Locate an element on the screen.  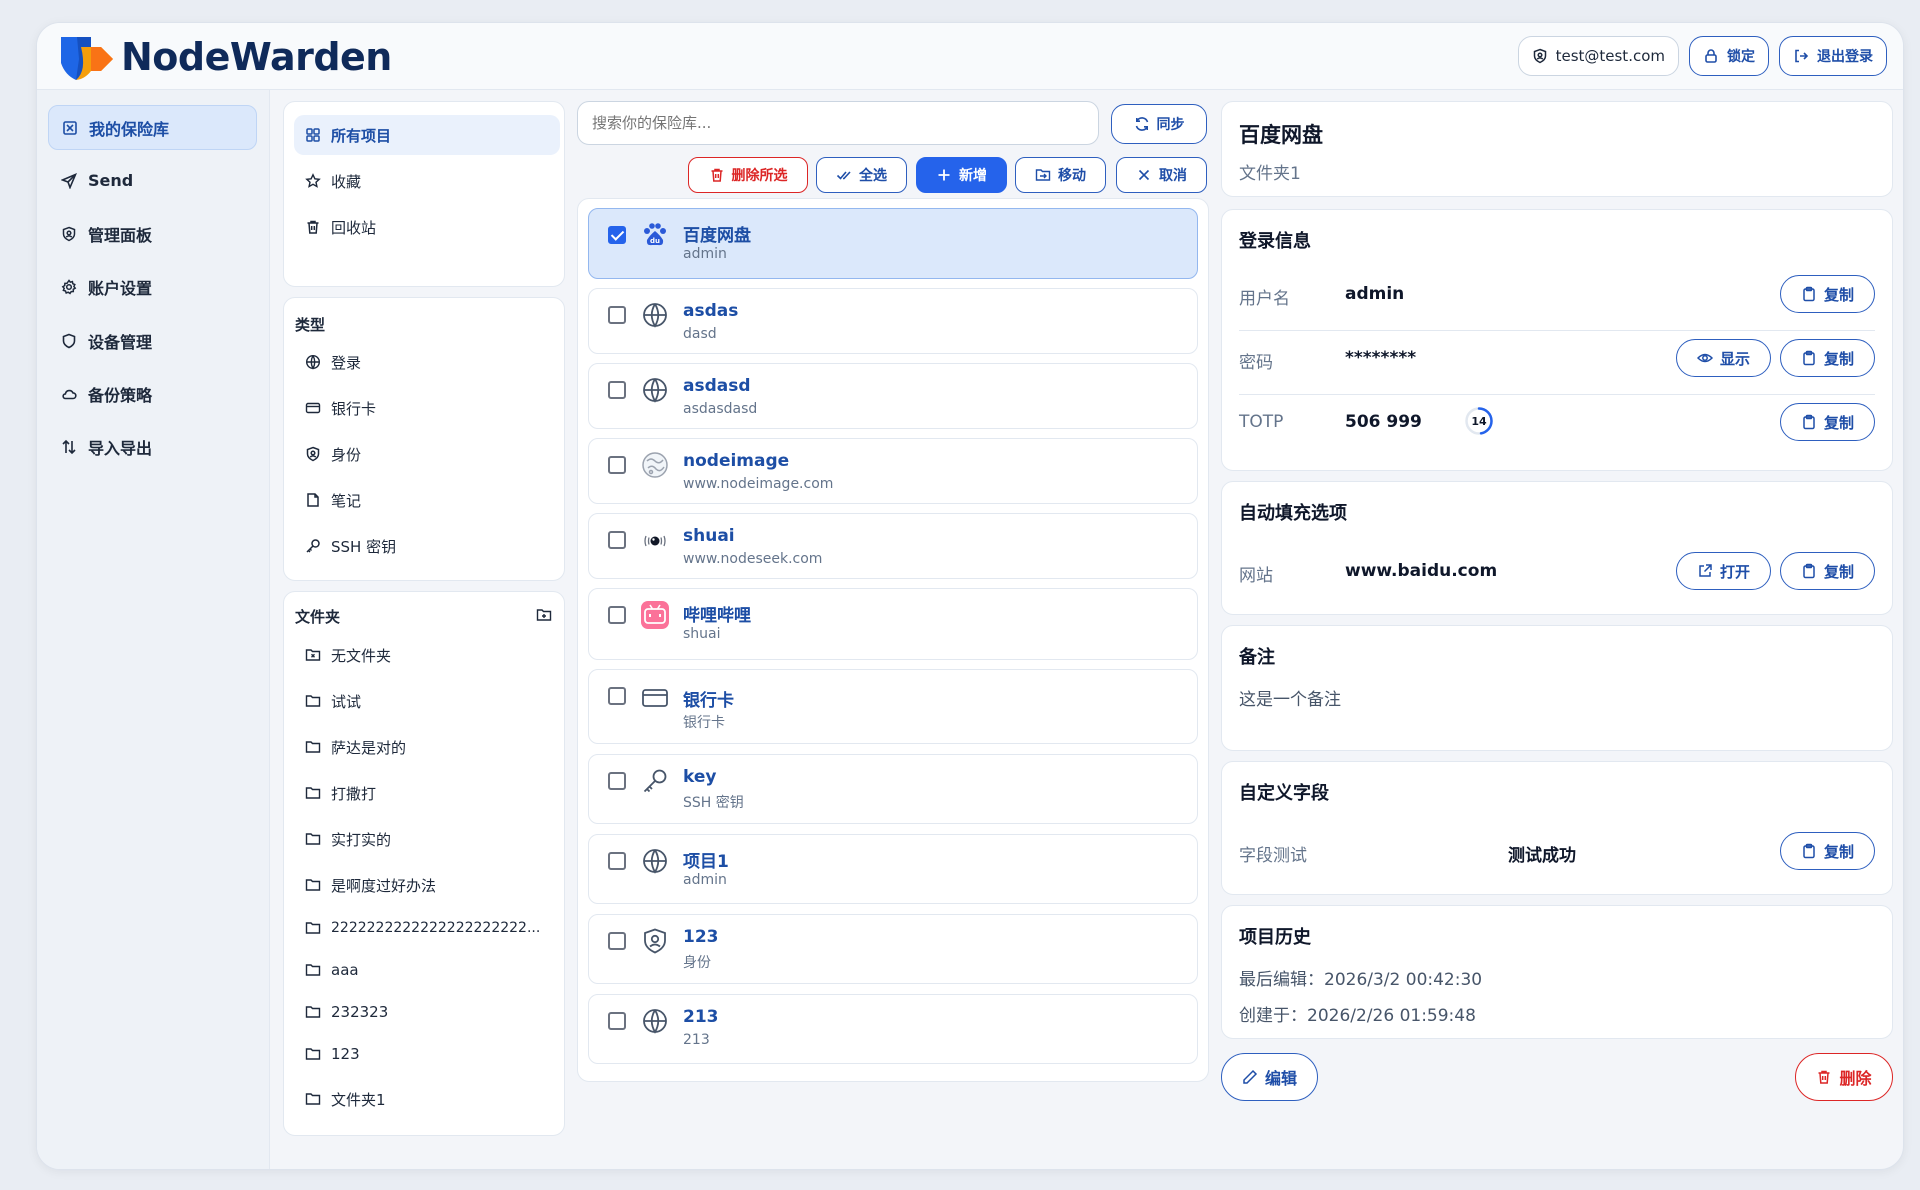
list-item: 213 213 is located at coordinates (893, 1029).